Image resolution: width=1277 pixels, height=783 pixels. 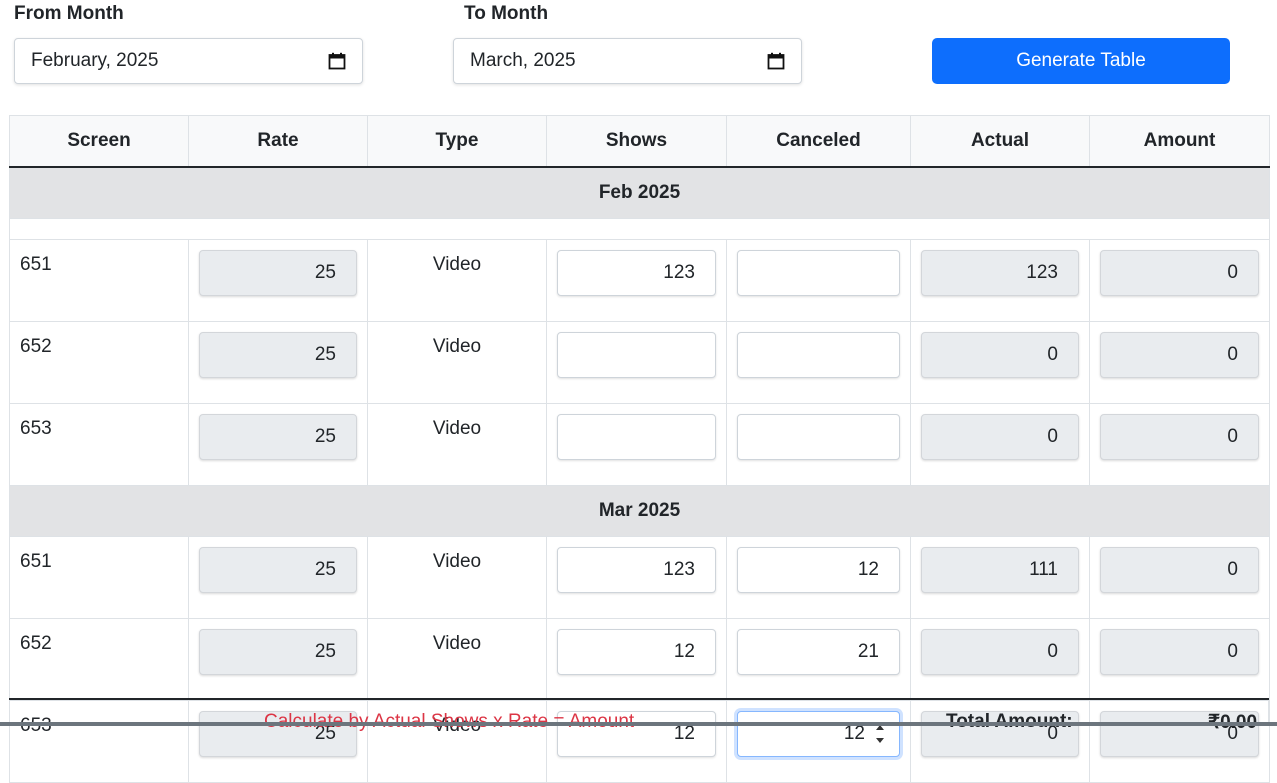 I want to click on month-group-label: Feb 2025, so click(x=639, y=192).